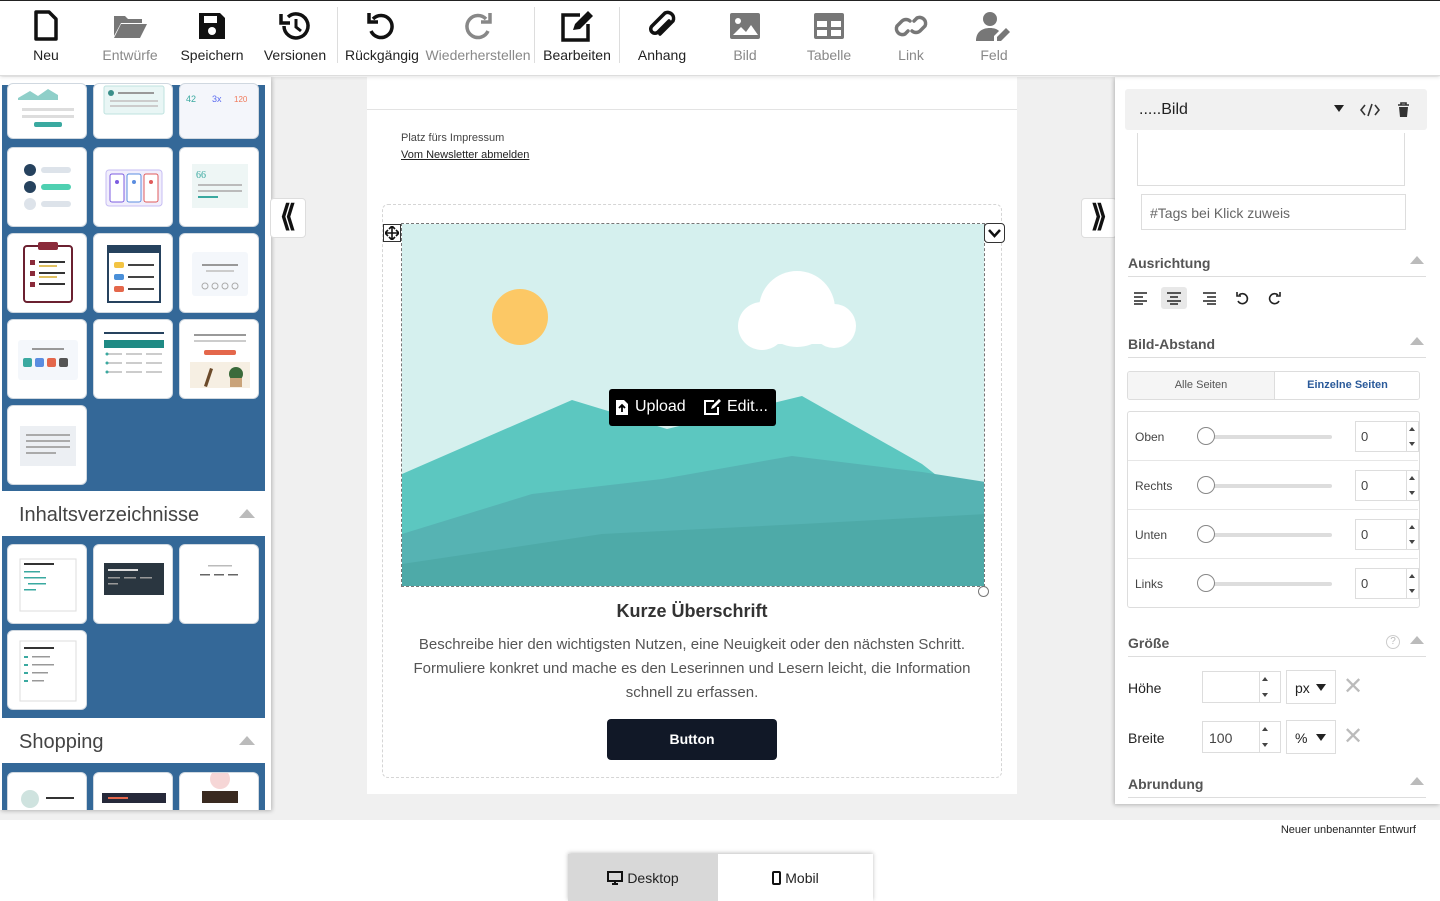  What do you see at coordinates (337, 35) in the screenshot?
I see `toolbar-divider` at bounding box center [337, 35].